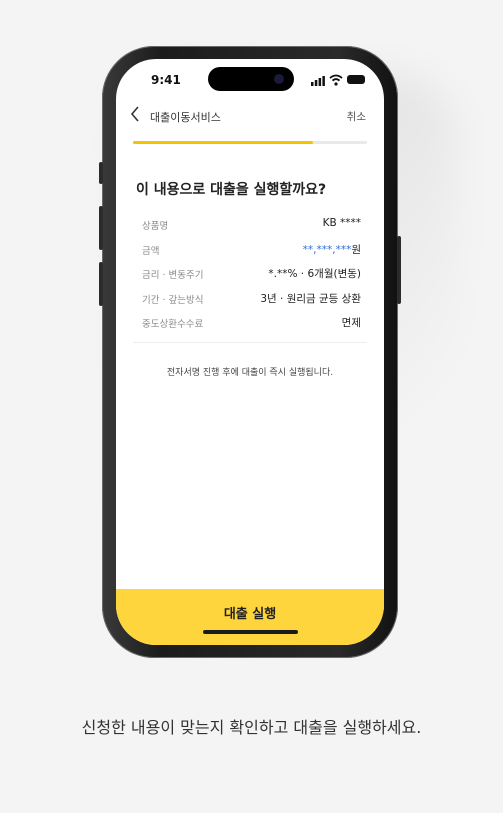  Describe the element at coordinates (151, 251) in the screenshot. I see `detail-label: 금액` at that location.